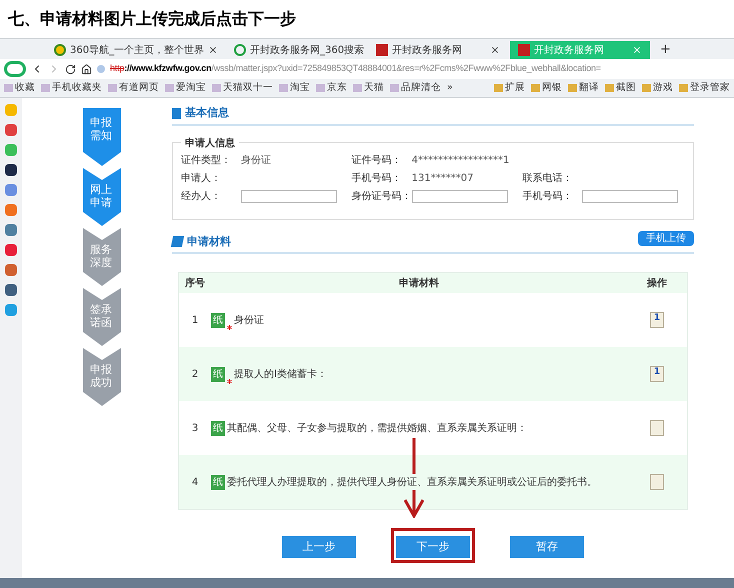  Describe the element at coordinates (195, 321) in the screenshot. I see `row-number: 1` at that location.